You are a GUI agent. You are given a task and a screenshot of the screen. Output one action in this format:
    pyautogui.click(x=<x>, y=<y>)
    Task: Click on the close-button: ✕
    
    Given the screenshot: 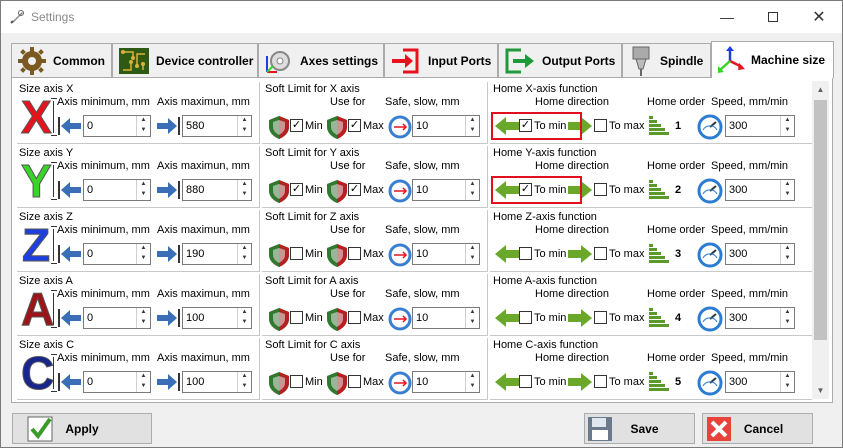 What is the action you would take?
    pyautogui.click(x=819, y=17)
    